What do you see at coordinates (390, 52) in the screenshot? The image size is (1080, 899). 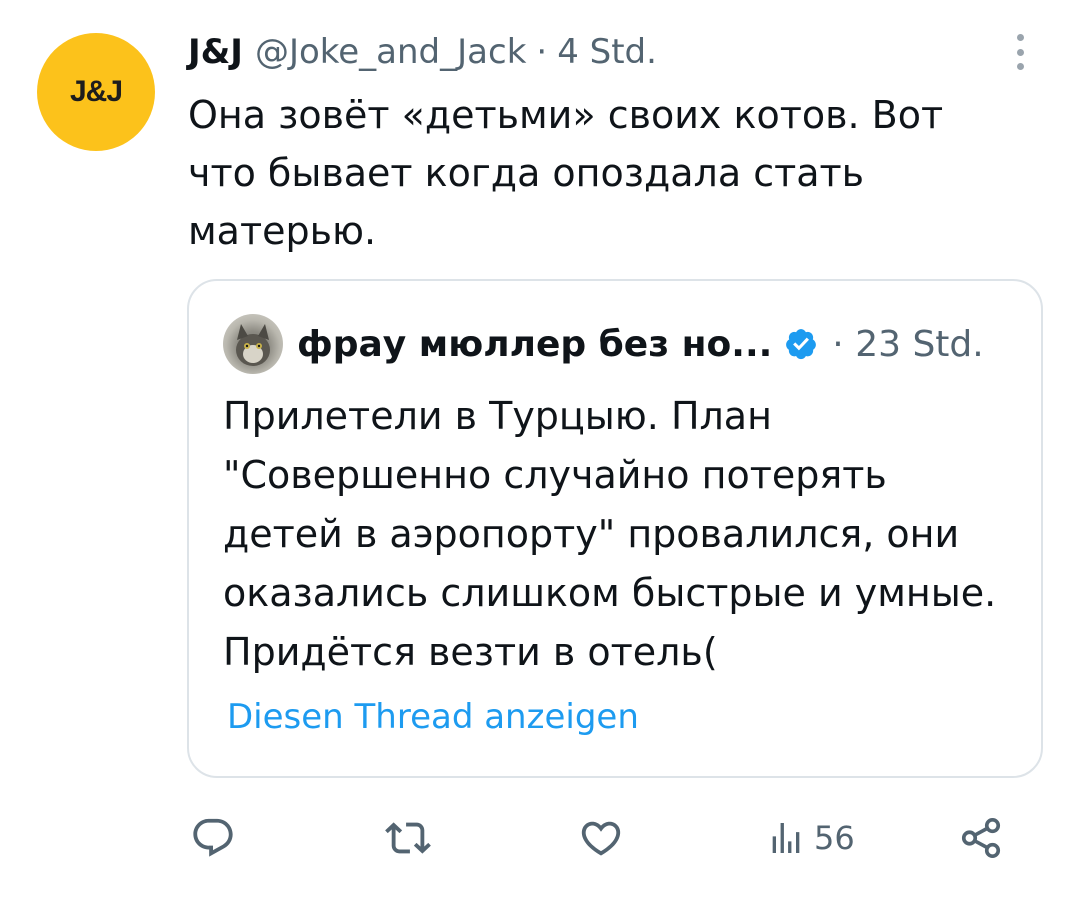 I see `author-handle: @Joke_and_Jack` at bounding box center [390, 52].